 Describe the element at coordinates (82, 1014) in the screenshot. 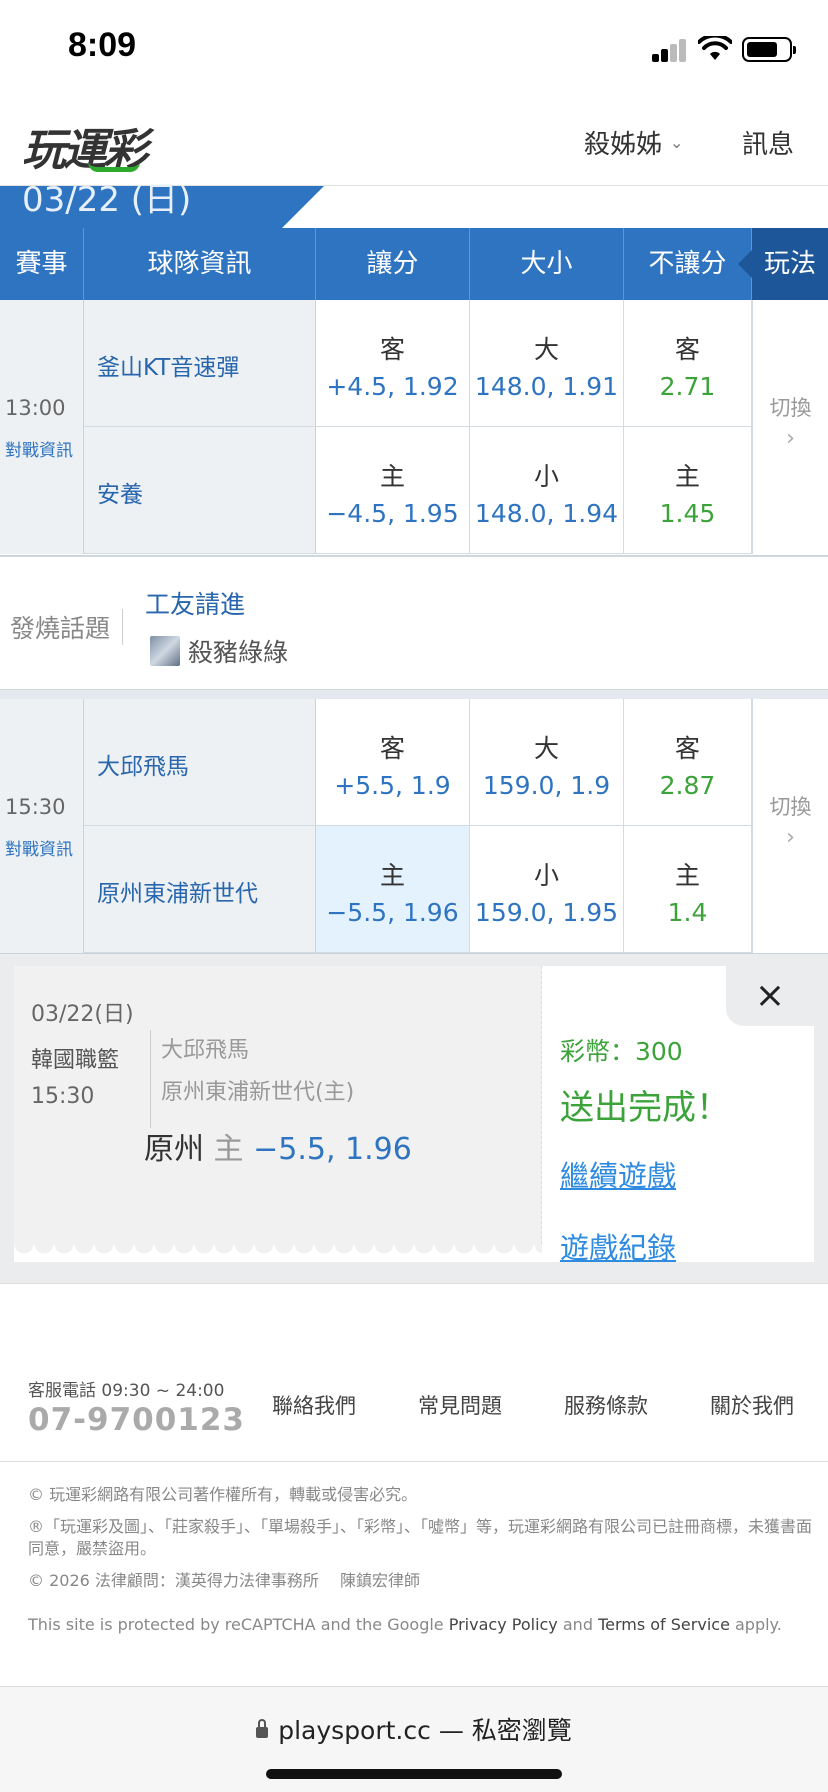

I see `ticket-date: 03/22(日)` at that location.